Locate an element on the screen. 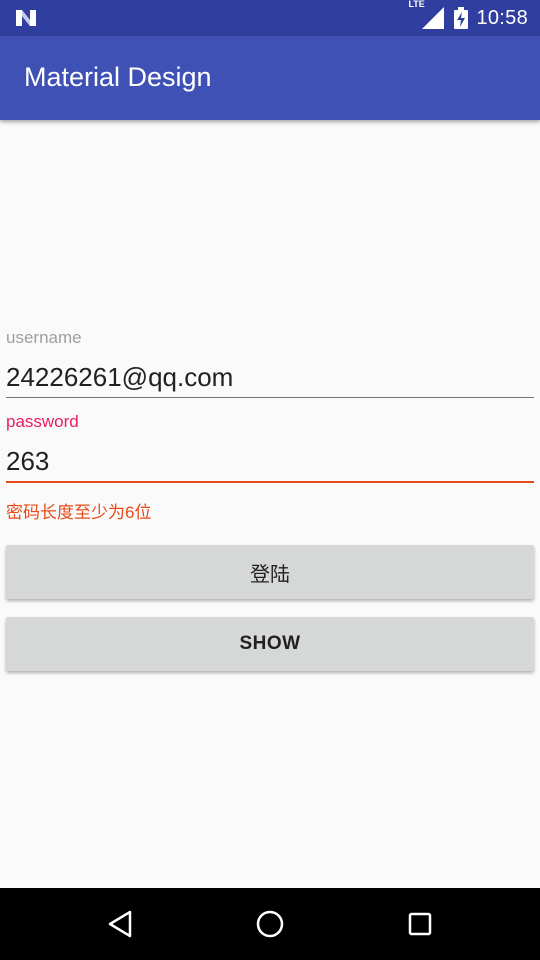 This screenshot has width=540, height=960. status-icons: LTE 10:58 is located at coordinates (468, 18).